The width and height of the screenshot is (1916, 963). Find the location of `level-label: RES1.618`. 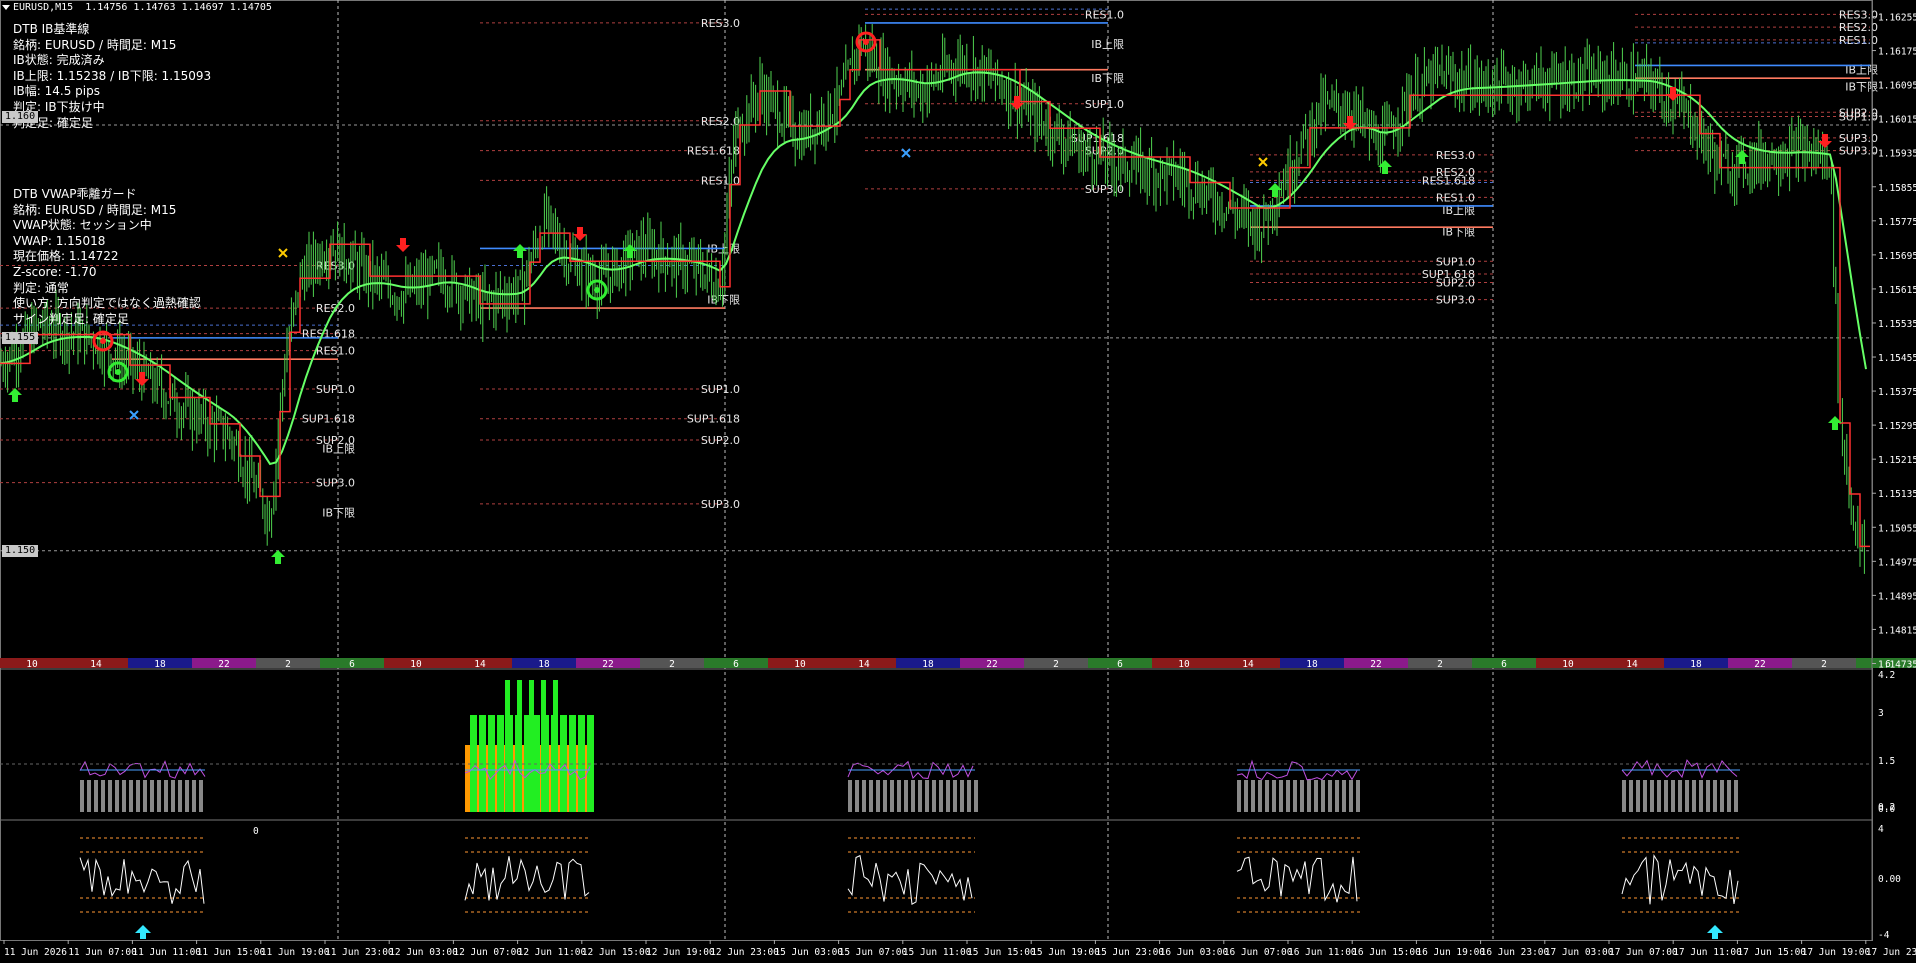

level-label: RES1.618 is located at coordinates (1448, 180).